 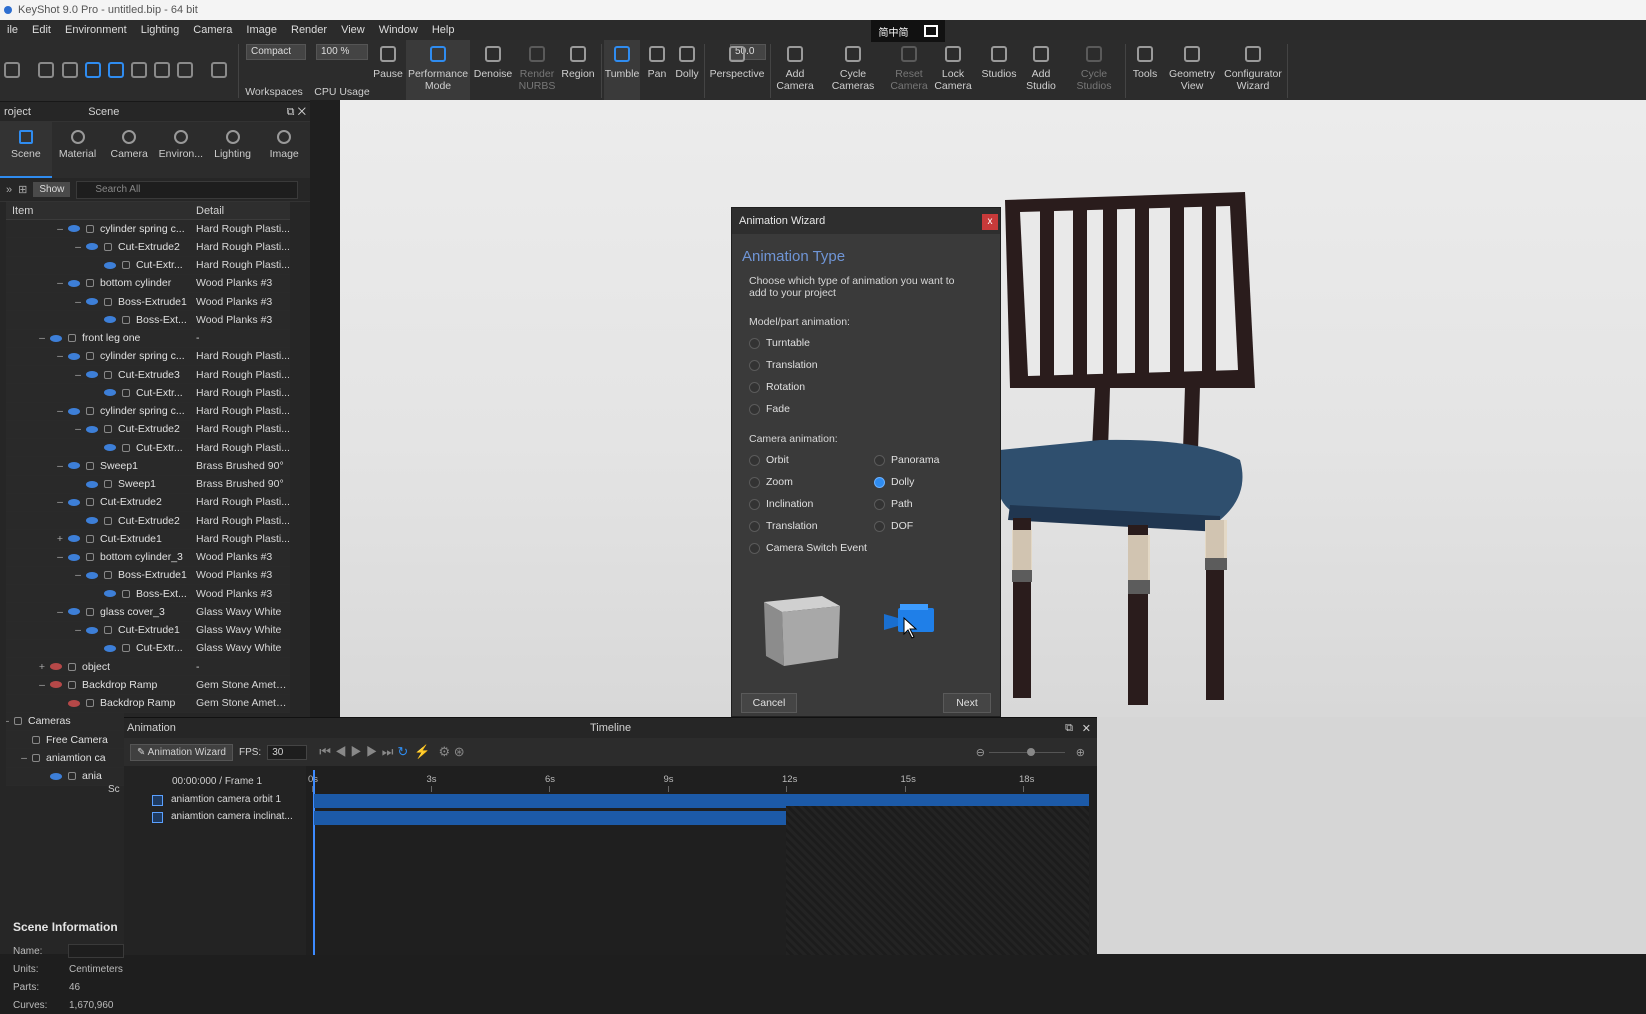 What do you see at coordinates (769, 409) in the screenshot?
I see `radio-fade: Fade` at bounding box center [769, 409].